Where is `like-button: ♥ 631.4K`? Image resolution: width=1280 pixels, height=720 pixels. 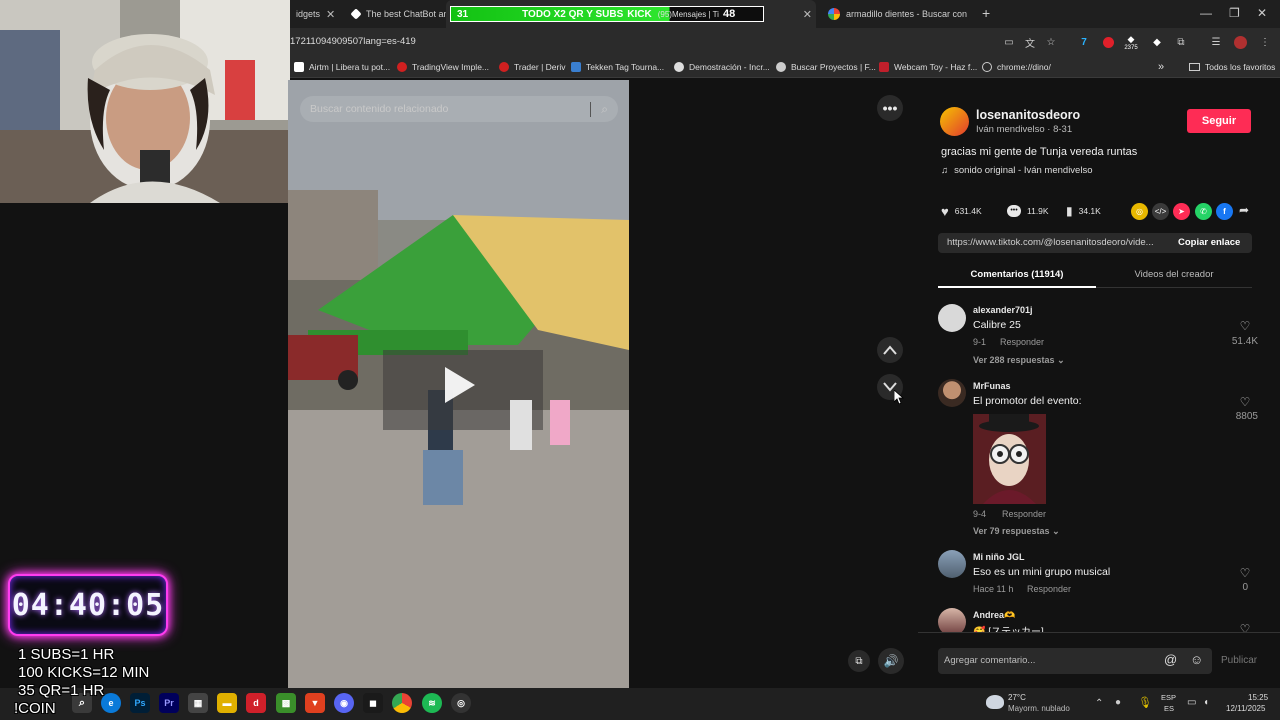 like-button: ♥ 631.4K is located at coordinates (961, 211).